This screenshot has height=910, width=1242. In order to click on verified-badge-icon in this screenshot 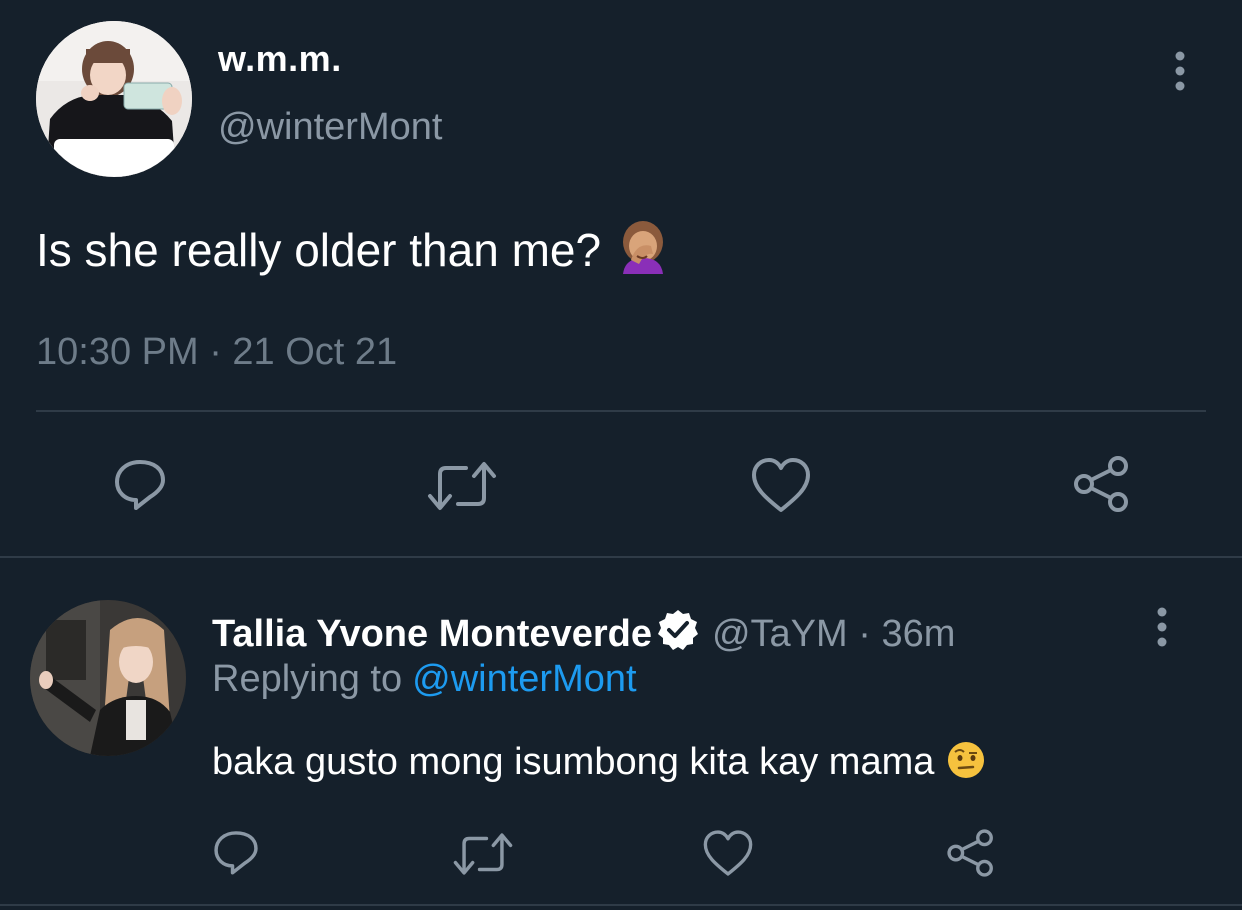, I will do `click(678, 635)`.